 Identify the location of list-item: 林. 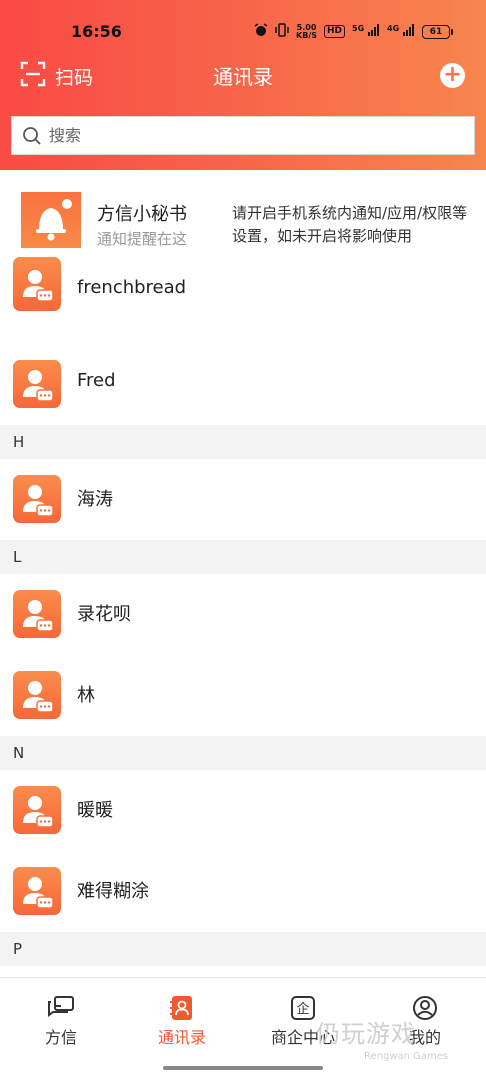
(243, 695).